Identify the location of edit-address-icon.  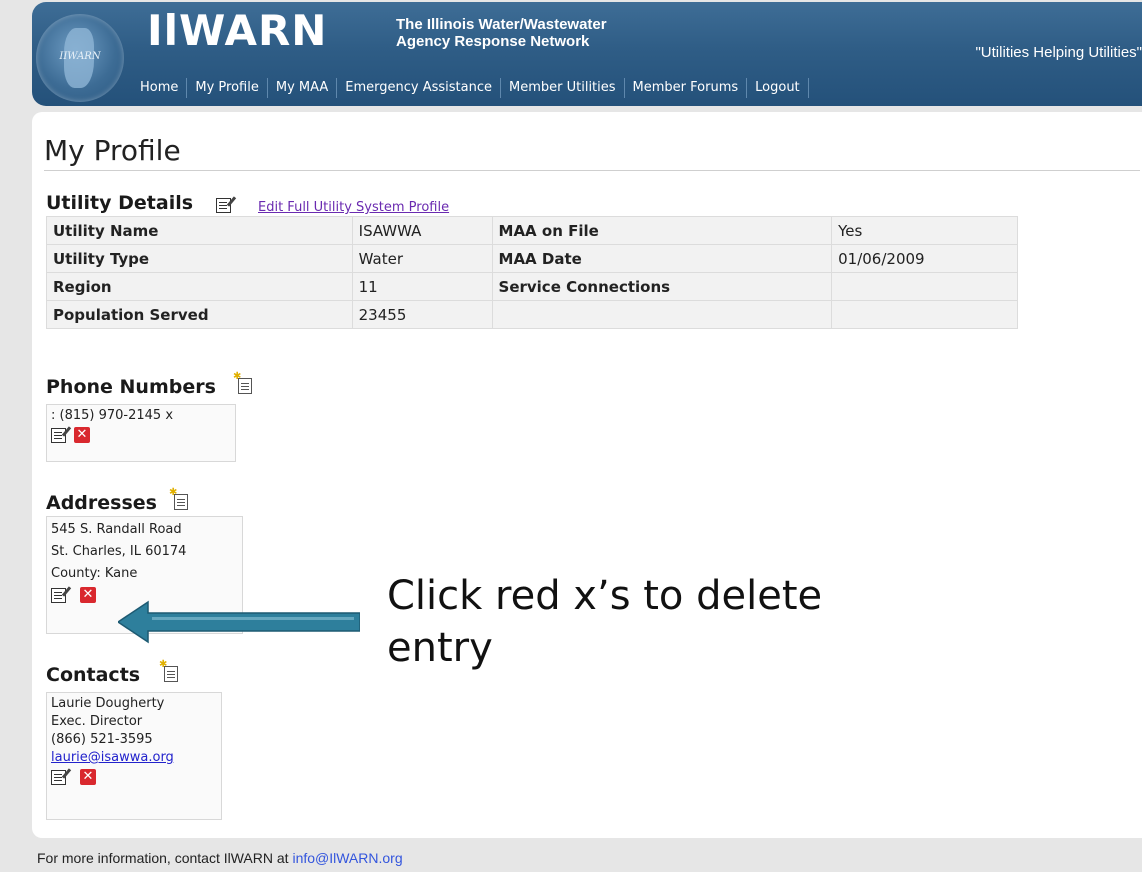
(58, 595).